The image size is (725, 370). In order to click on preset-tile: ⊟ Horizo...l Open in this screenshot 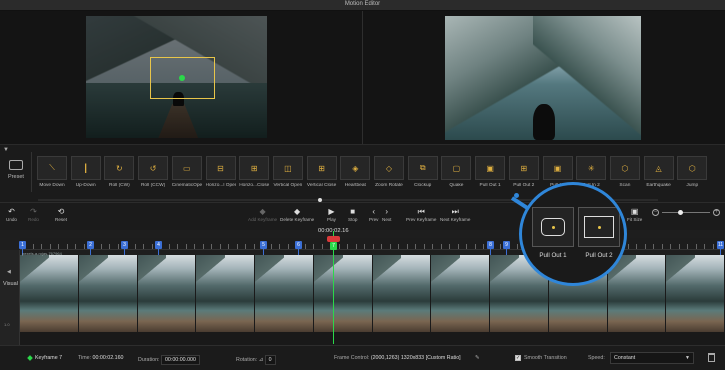, I will do `click(220, 172)`.